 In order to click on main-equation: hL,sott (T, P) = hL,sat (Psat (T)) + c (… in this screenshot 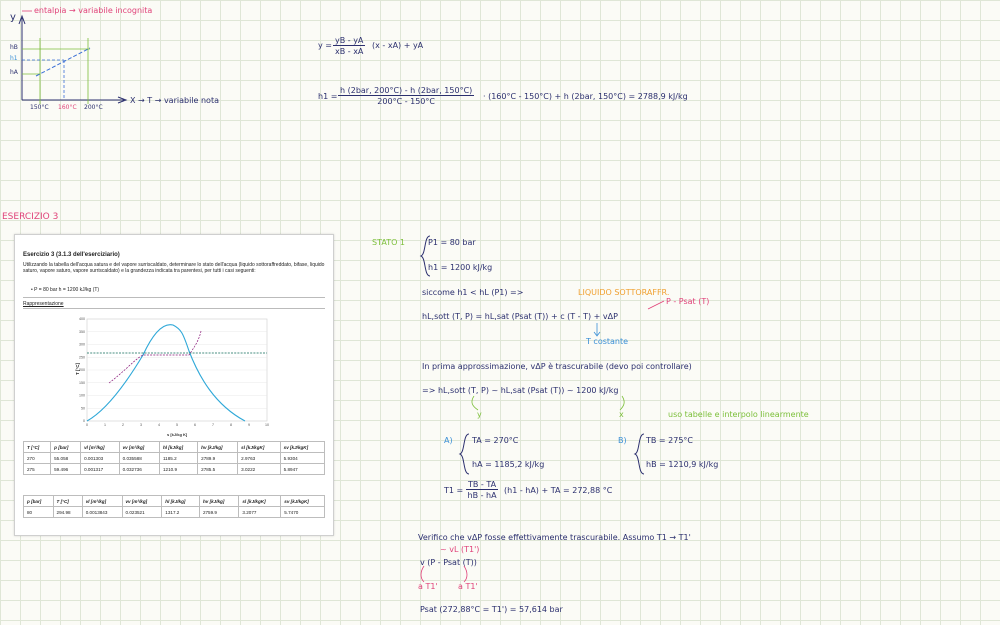, I will do `click(520, 316)`.